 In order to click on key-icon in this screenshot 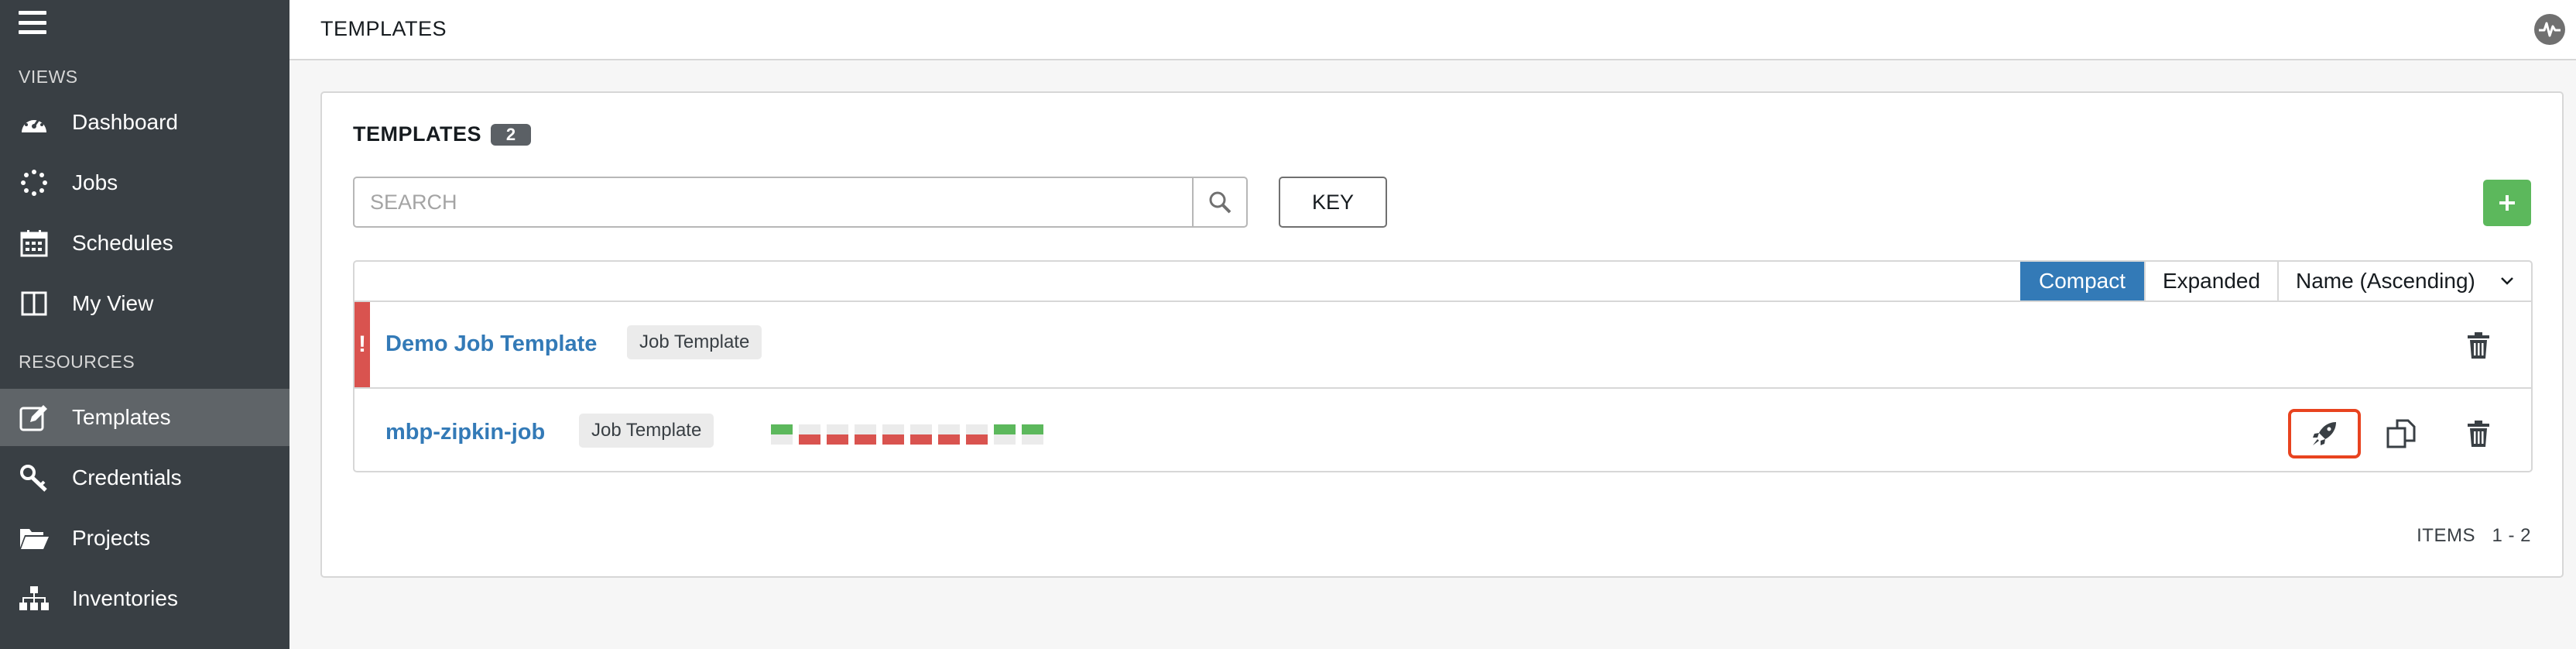, I will do `click(34, 477)`.